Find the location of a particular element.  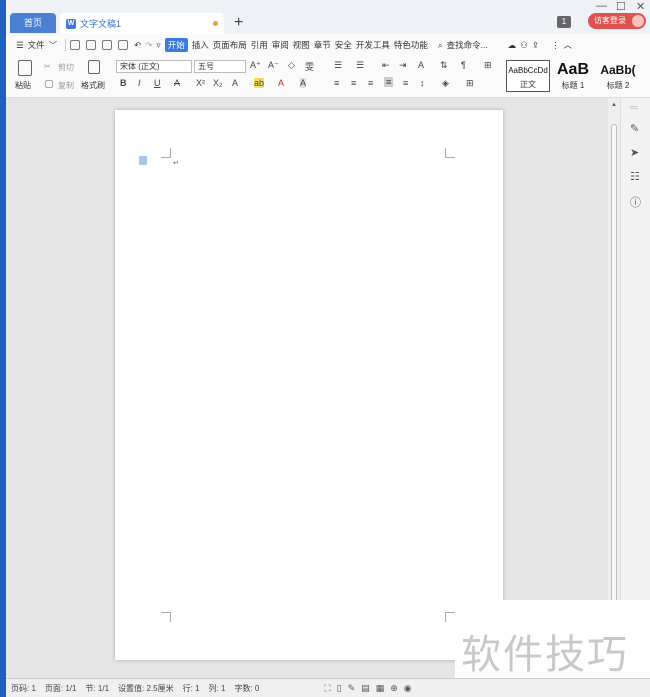

decrease-indent-icon: ⇤ is located at coordinates (386, 65).